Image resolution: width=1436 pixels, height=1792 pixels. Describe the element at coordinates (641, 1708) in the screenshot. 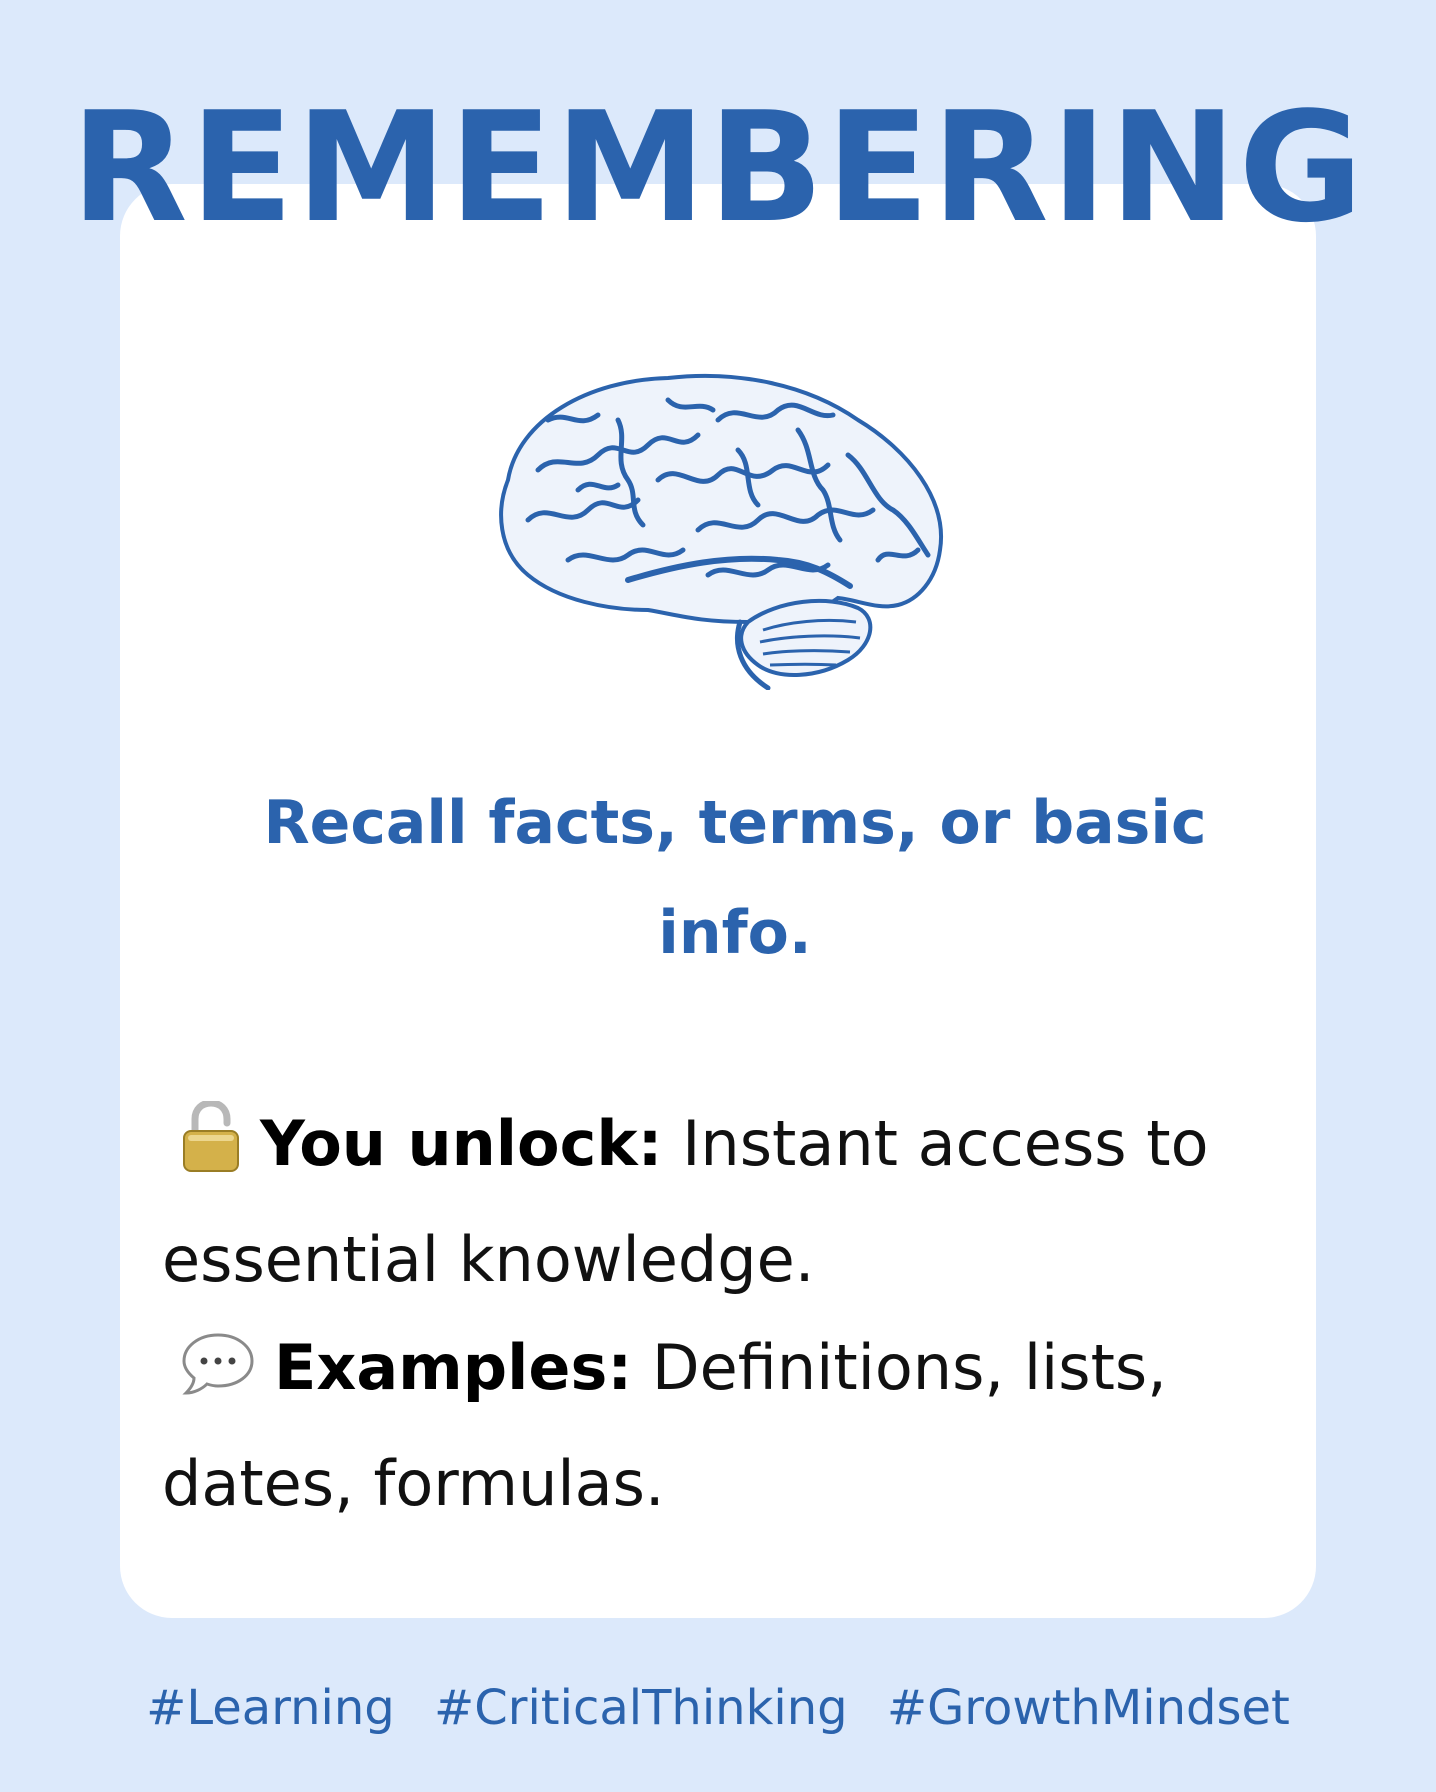

I see `hashtag-critical-thinking: #CriticalThinking` at that location.